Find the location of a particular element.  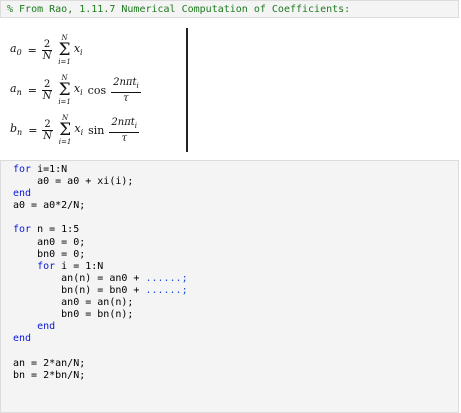

eq-lhs: bn is located at coordinates (16, 130).